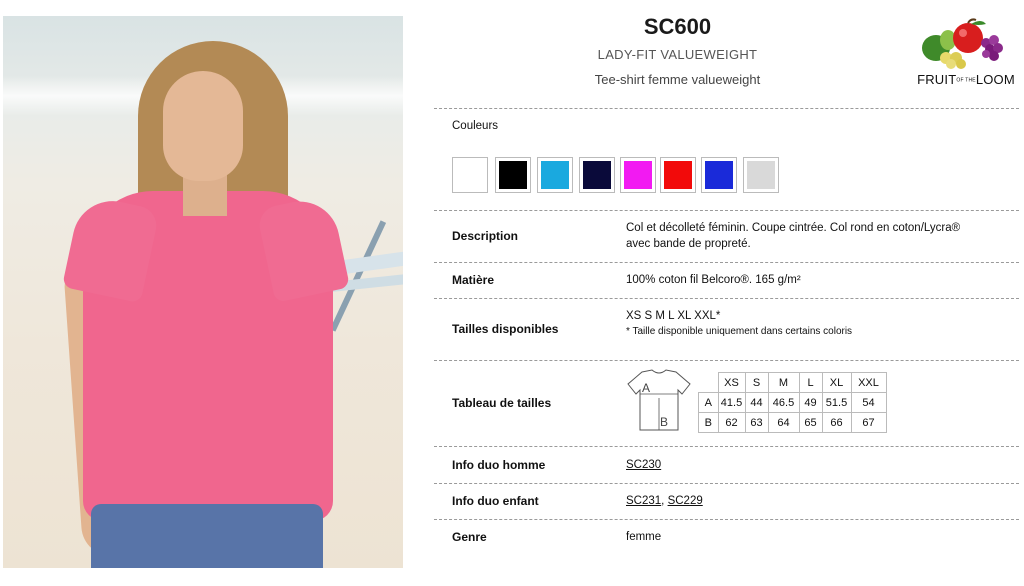 The image size is (1024, 586). Describe the element at coordinates (708, 422) in the screenshot. I see `size-row-label: B` at that location.